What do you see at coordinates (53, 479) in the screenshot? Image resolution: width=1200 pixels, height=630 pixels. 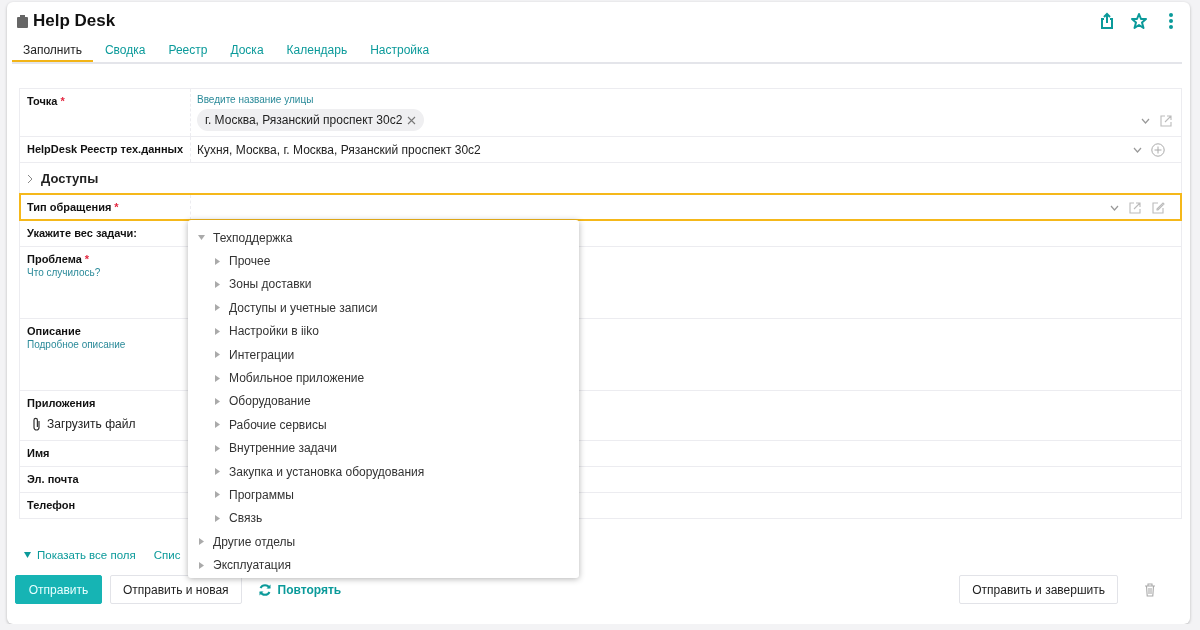 I see `field-label: Эл. почта` at bounding box center [53, 479].